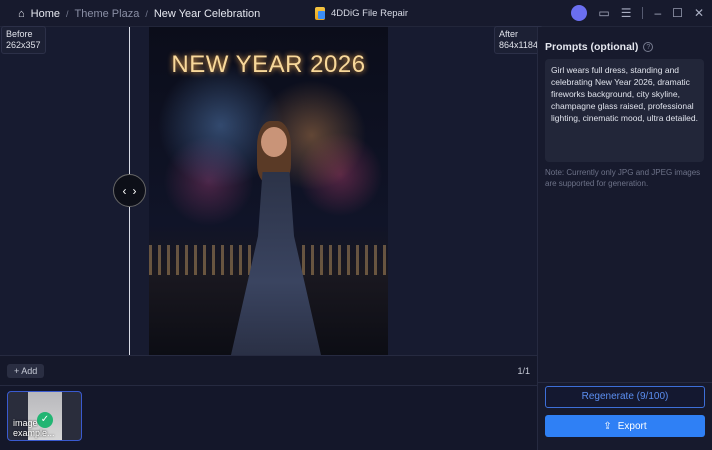  Describe the element at coordinates (320, 13) in the screenshot. I see `app-logo-icon` at that location.